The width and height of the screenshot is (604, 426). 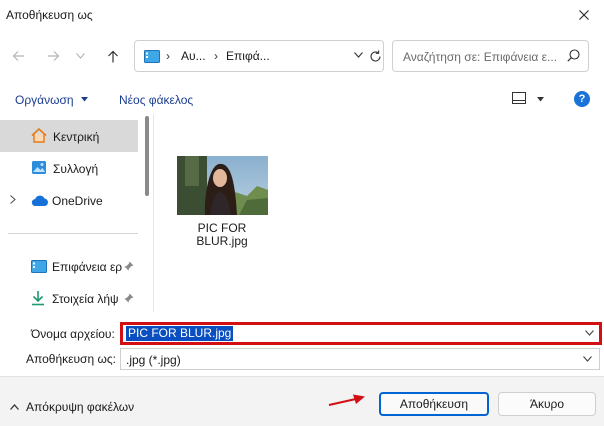 I want to click on gallery-icon, so click(x=39, y=167).